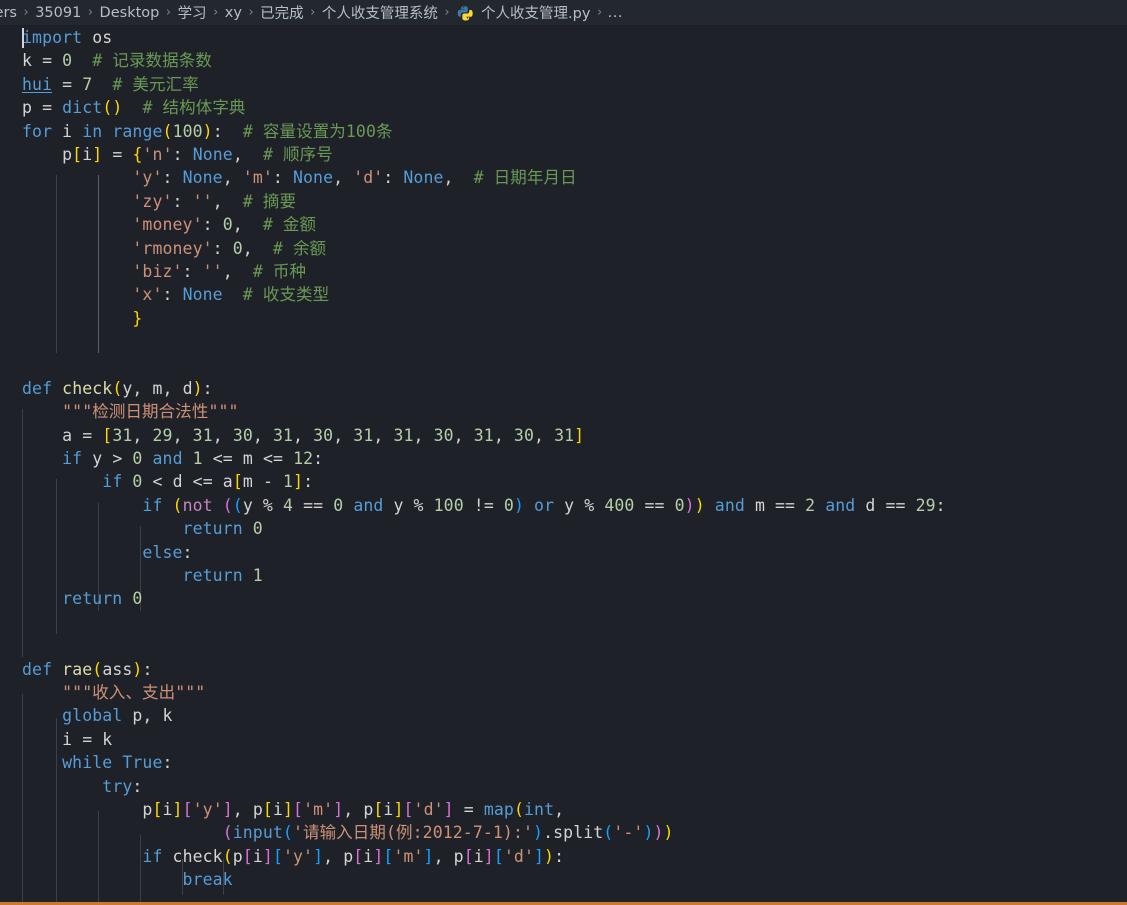 This screenshot has width=1127, height=905. Describe the element at coordinates (563, 248) in the screenshot. I see `code-line: 'rmoney': 0, # 余额` at that location.